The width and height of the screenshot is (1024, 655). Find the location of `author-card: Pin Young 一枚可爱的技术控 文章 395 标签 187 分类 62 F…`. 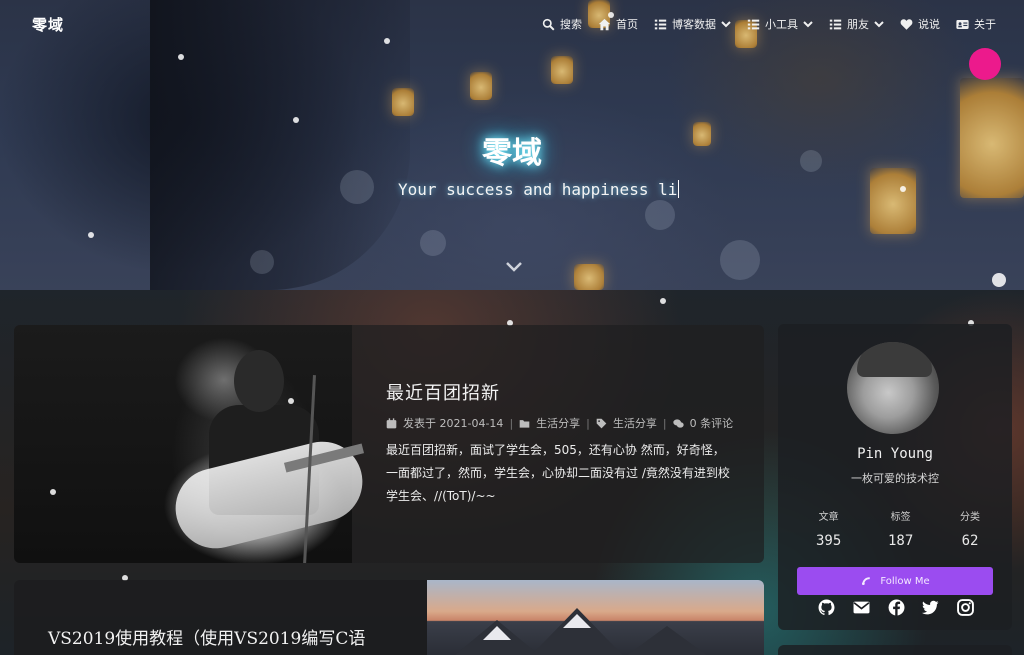

author-card: Pin Young 一枚可爱的技术控 文章 395 标签 187 分类 62 F… is located at coordinates (895, 477).